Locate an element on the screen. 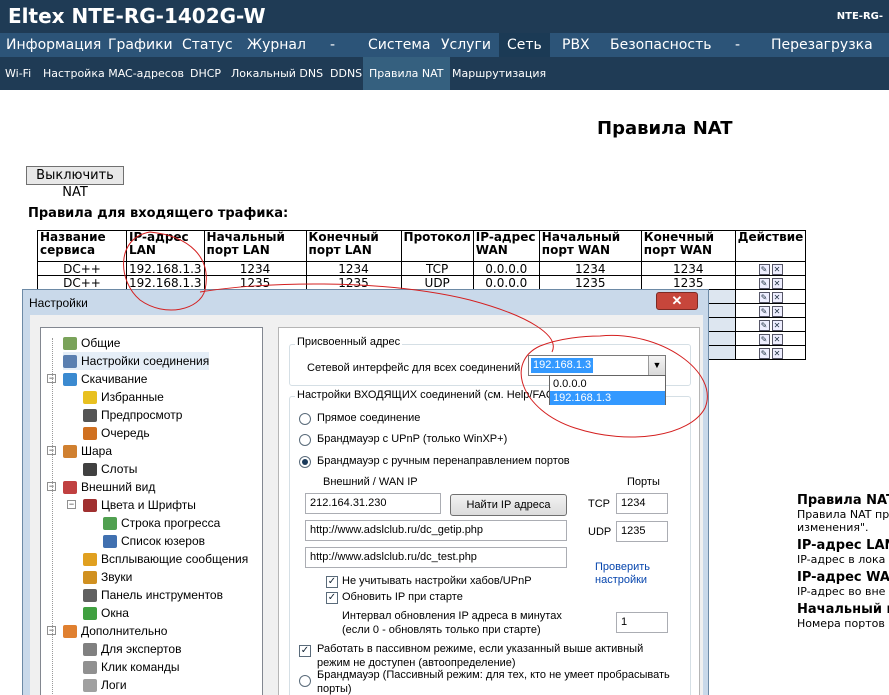 This screenshot has width=889, height=695. tree-item: Строка прогресса is located at coordinates (161, 523).